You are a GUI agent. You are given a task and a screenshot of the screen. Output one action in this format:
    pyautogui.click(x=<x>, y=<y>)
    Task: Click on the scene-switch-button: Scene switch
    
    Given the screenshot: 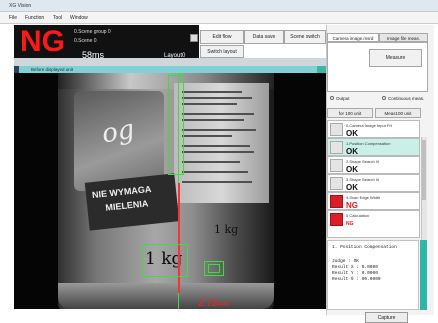 What is the action you would take?
    pyautogui.click(x=305, y=37)
    